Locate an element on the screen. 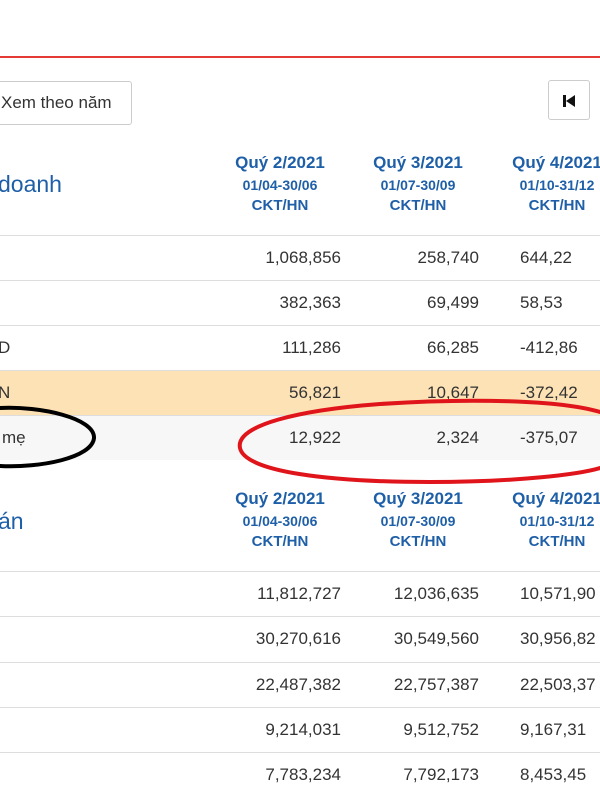  cell-value: -412,86 is located at coordinates (549, 347).